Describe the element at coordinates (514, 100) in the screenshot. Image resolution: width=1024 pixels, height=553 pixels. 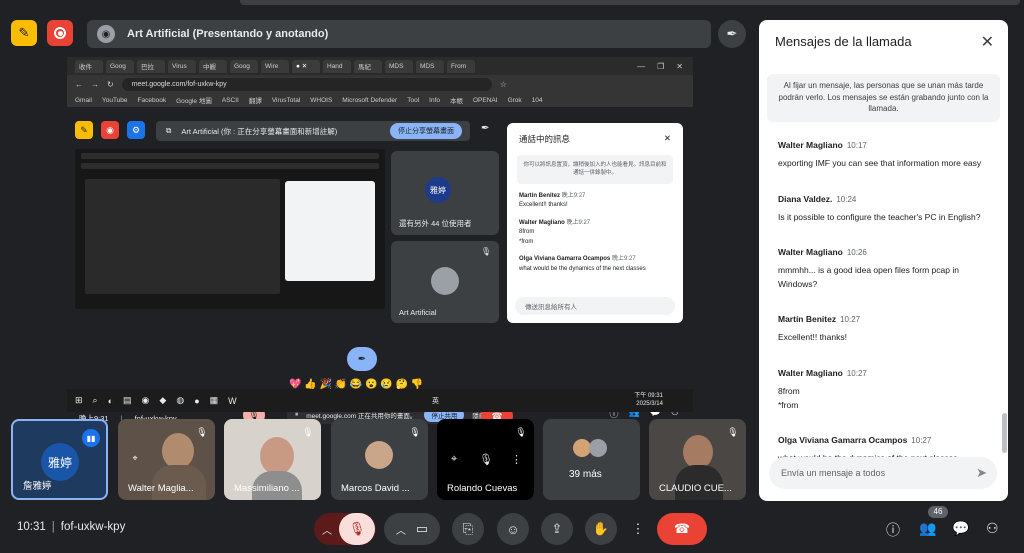
I see `bookmark-item: Grok` at that location.